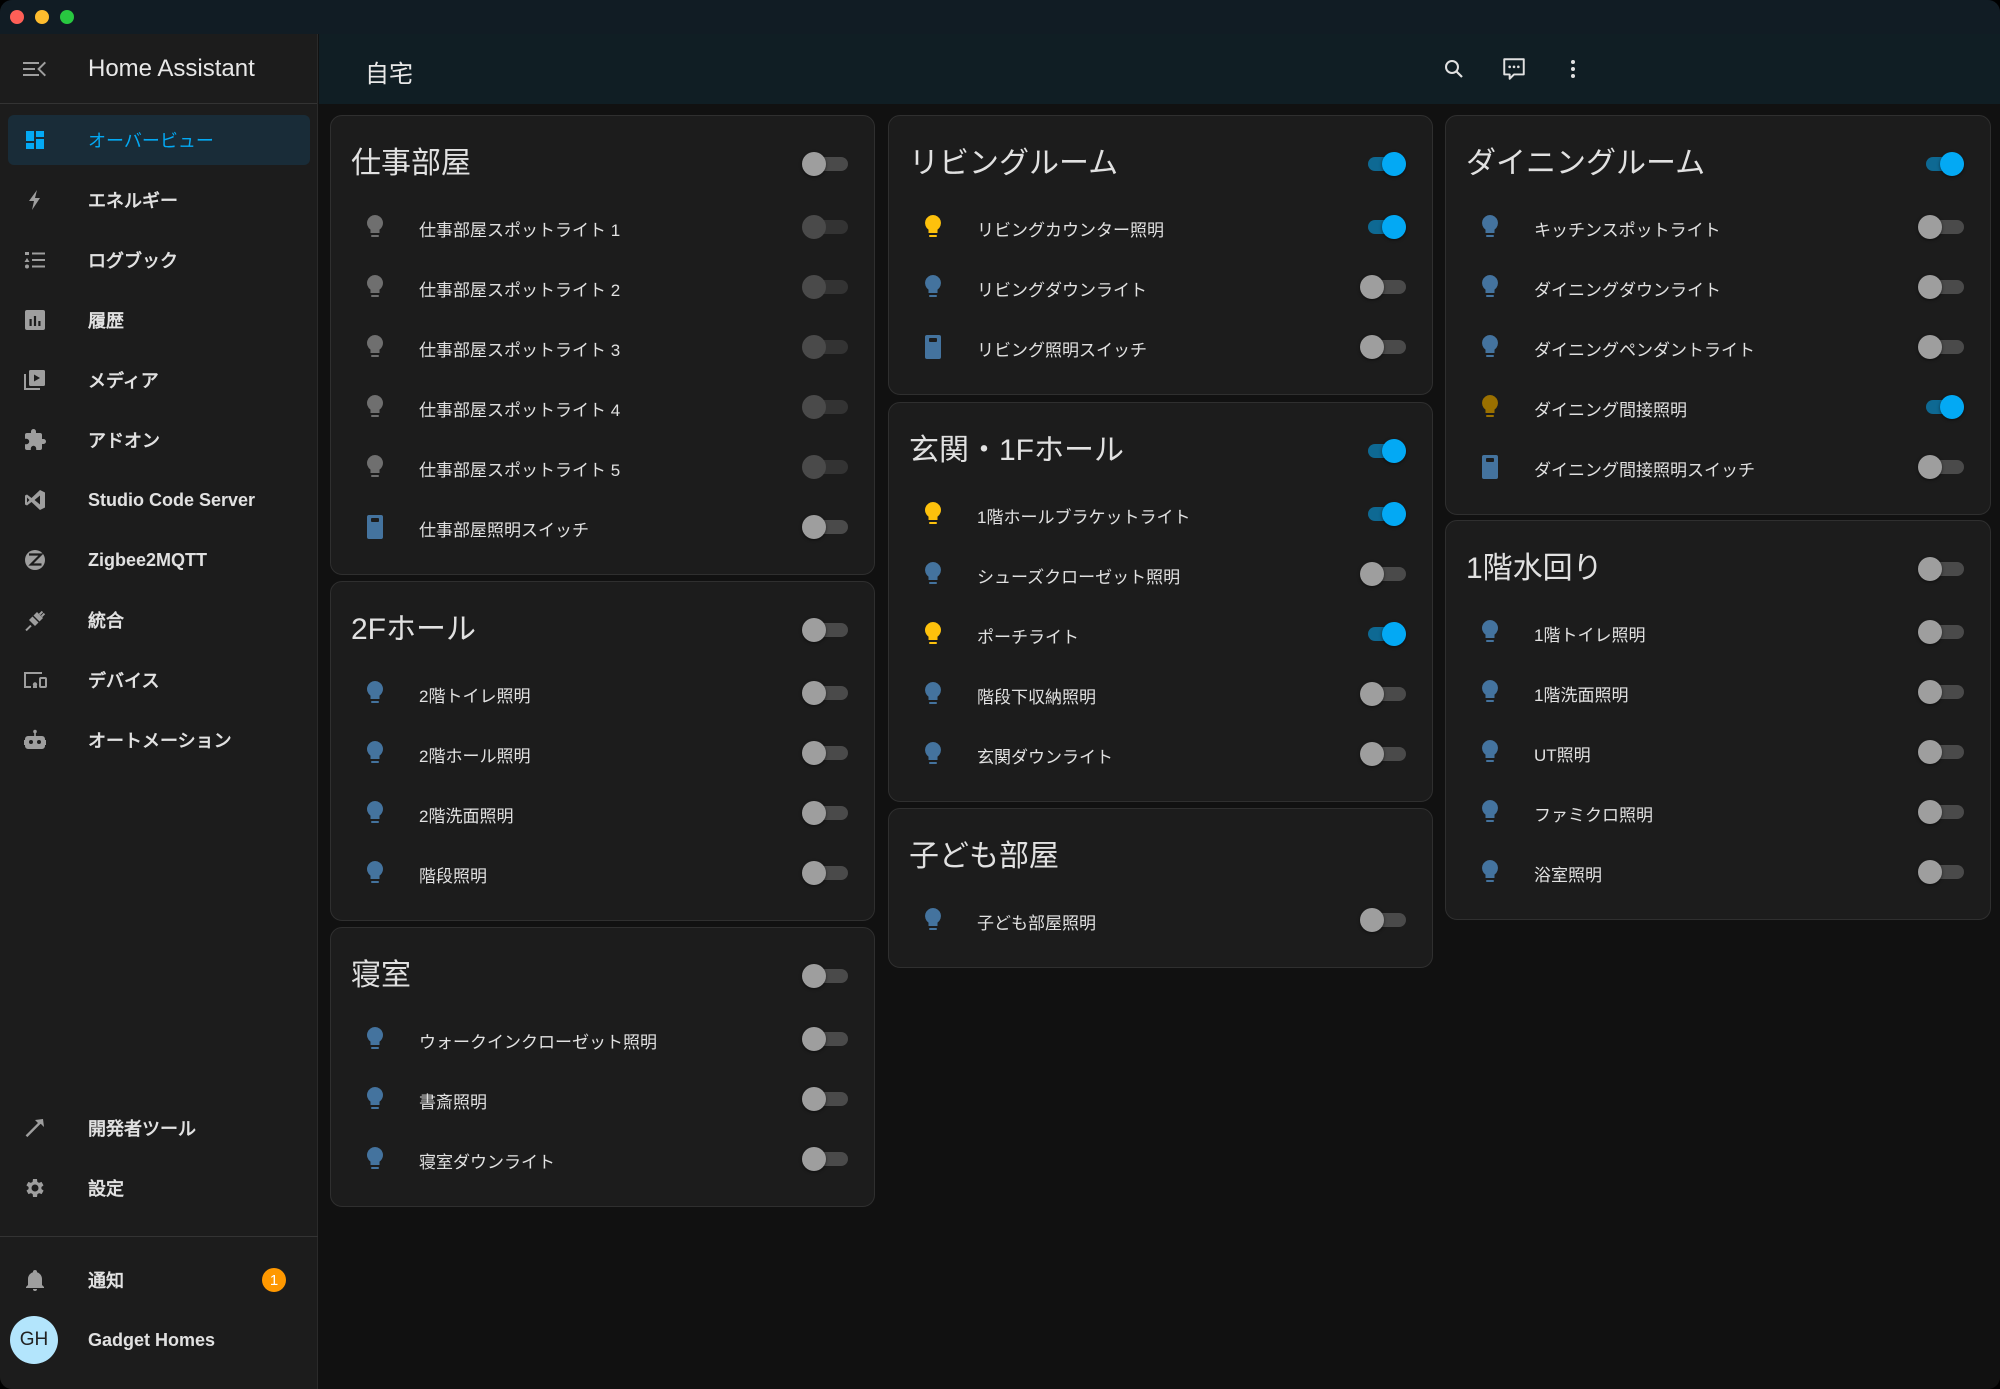  Describe the element at coordinates (1016, 447) in the screenshot. I see `card-title: 玄関・1Fホール` at that location.